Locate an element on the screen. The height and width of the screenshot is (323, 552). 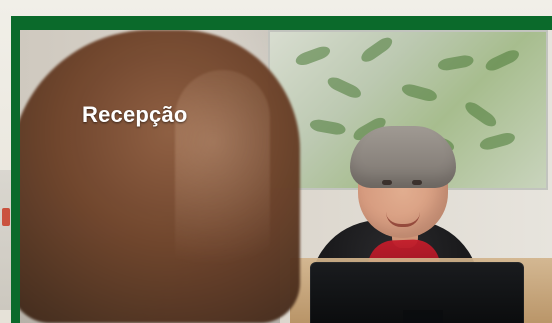
left-red-mark is located at coordinates (6, 217).